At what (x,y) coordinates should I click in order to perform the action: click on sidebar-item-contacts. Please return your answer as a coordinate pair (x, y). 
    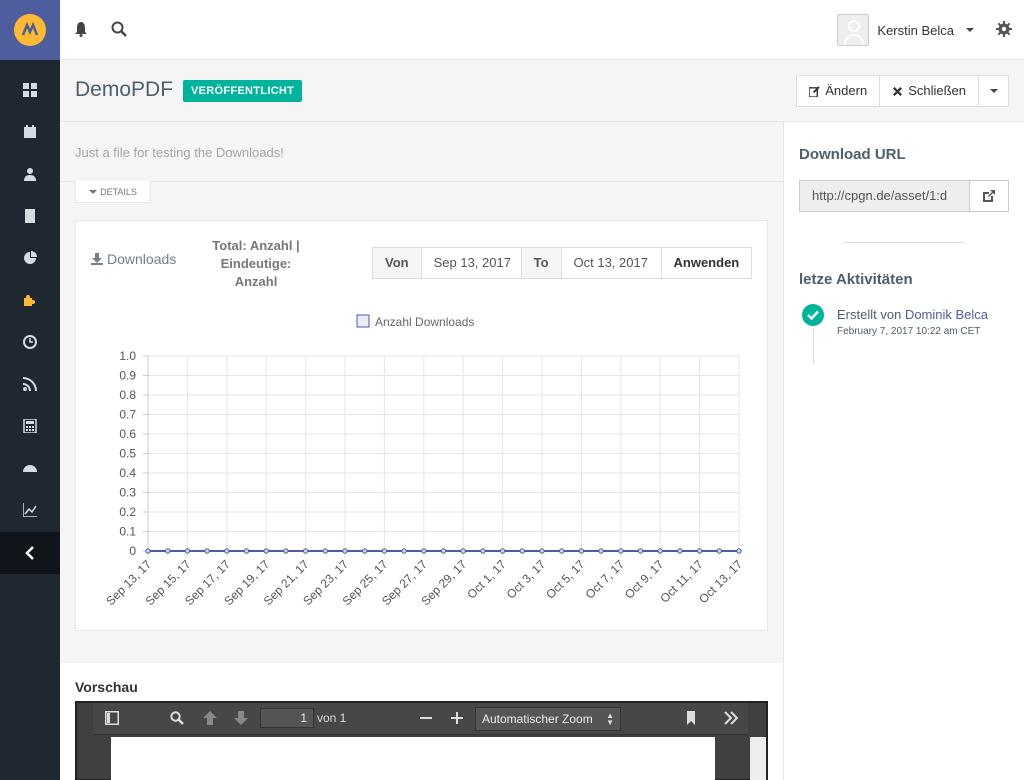
    Looking at the image, I should click on (30, 174).